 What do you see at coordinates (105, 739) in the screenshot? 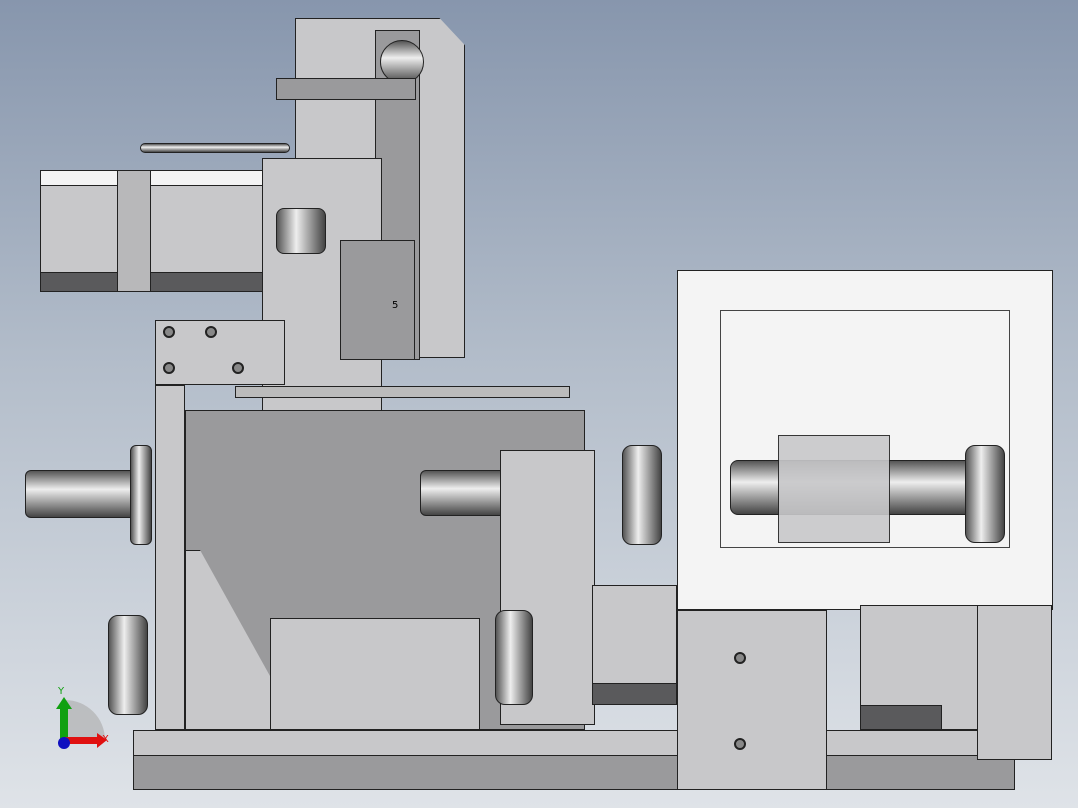
I see `x-axis-label: X` at bounding box center [105, 739].